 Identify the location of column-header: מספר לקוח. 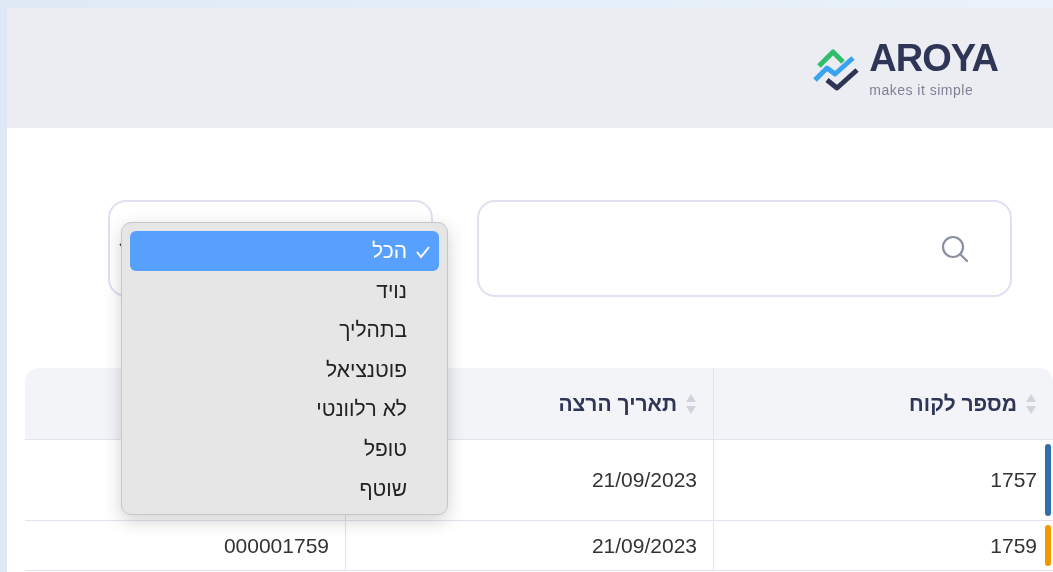
(963, 403).